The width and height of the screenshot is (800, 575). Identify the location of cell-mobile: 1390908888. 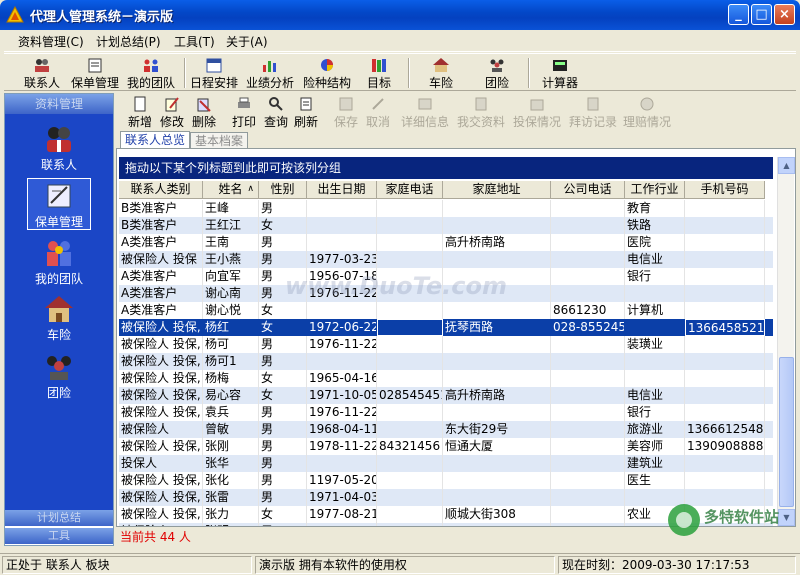
(725, 446).